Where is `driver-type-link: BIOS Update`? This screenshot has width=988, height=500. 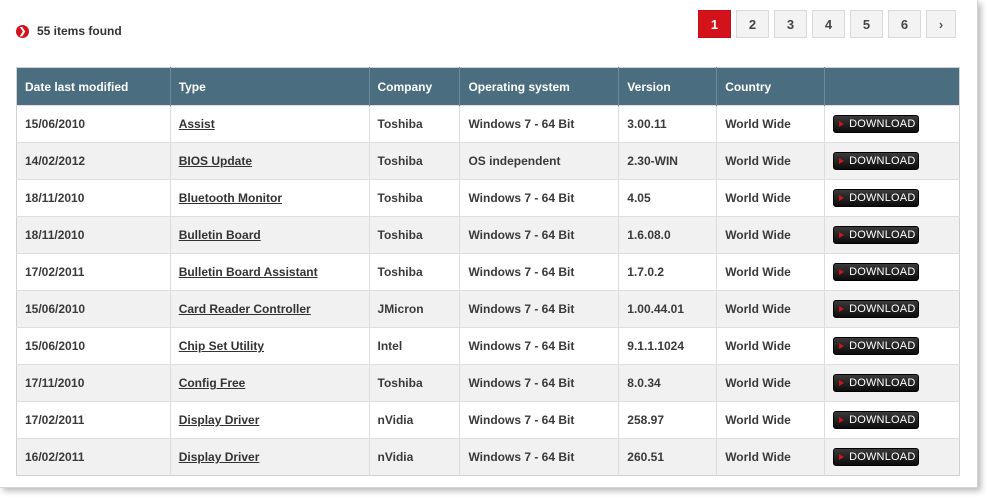
driver-type-link: BIOS Update is located at coordinates (215, 161).